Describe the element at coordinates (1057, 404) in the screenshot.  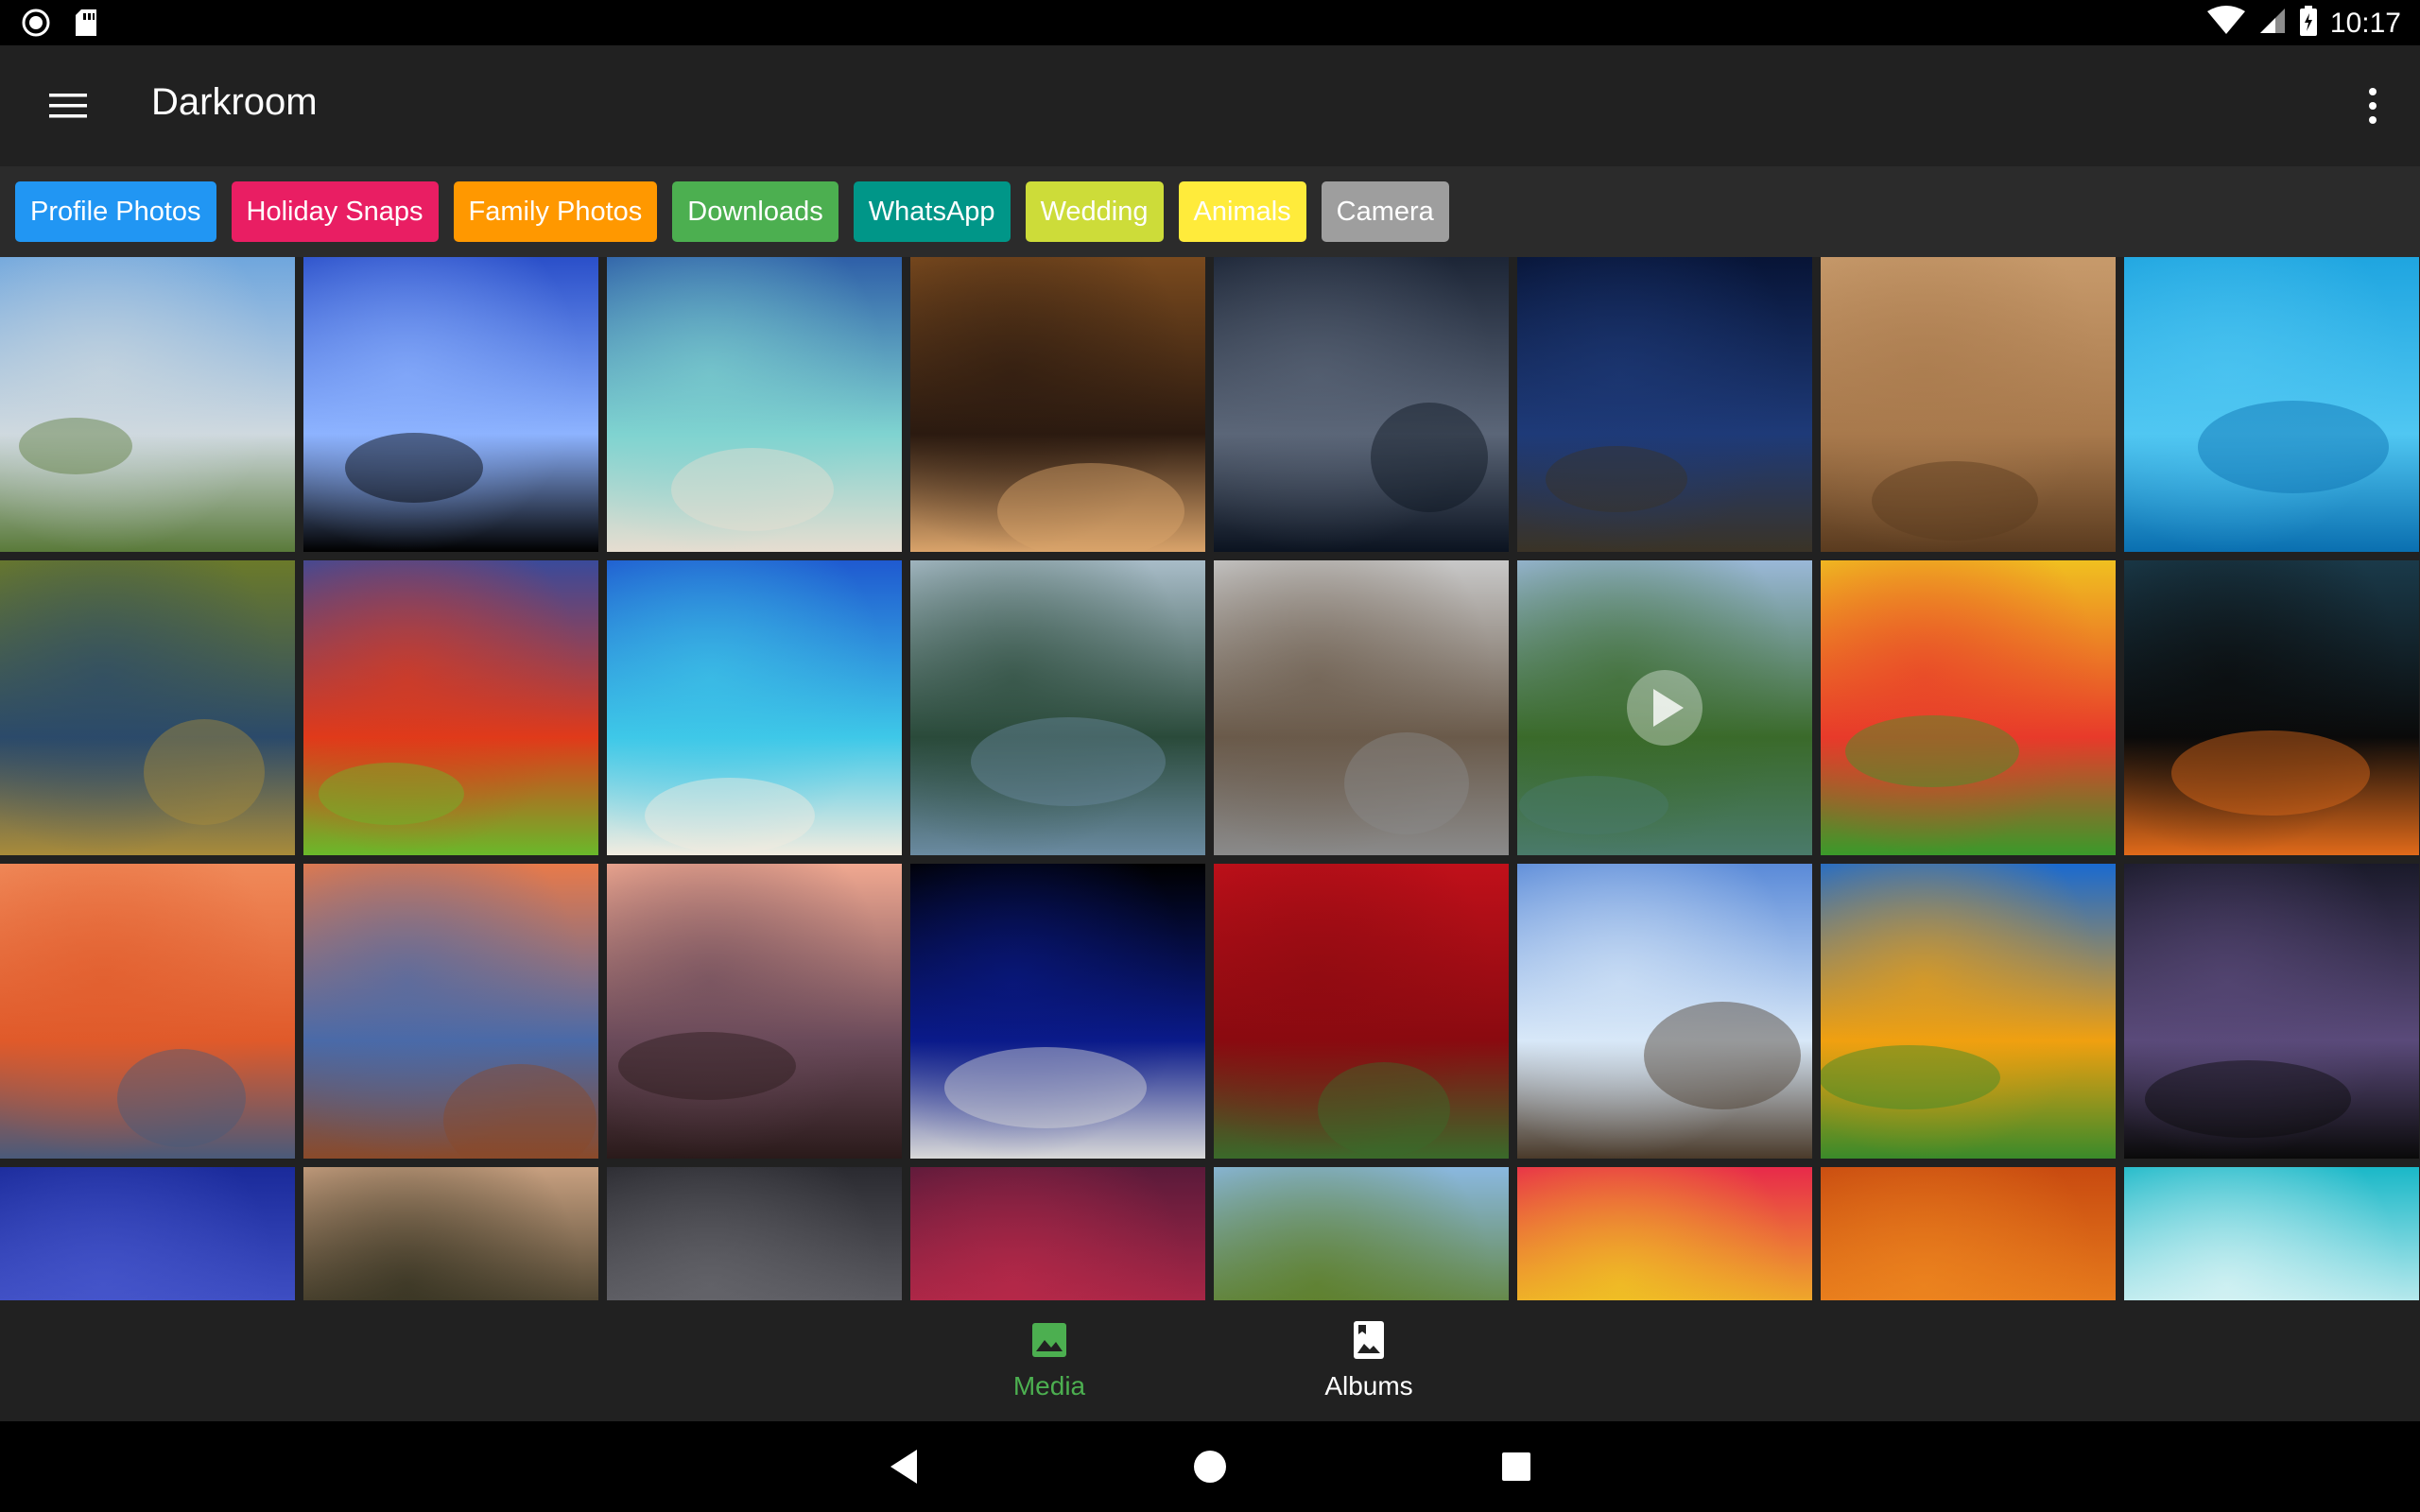
I see `chocolate-cake-photo` at that location.